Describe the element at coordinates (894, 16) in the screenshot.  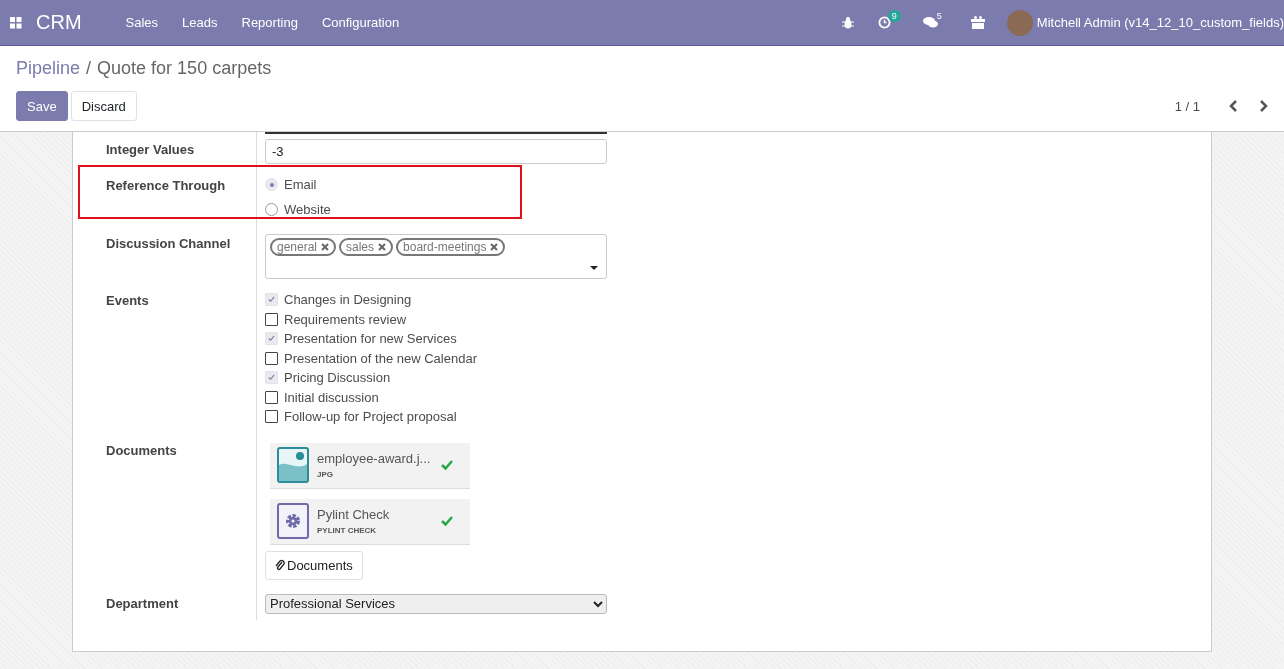
I see `activity-count: 9` at that location.